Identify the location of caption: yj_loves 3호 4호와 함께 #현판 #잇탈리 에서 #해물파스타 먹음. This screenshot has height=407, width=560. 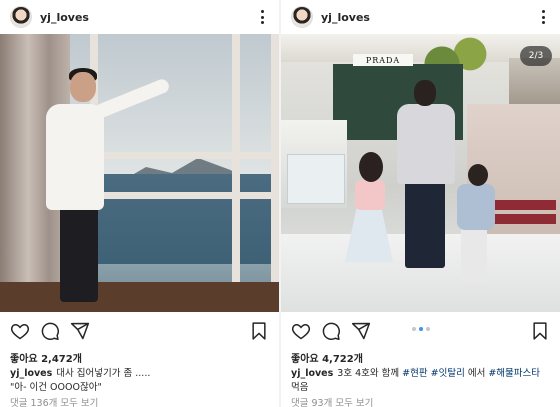
(420, 381).